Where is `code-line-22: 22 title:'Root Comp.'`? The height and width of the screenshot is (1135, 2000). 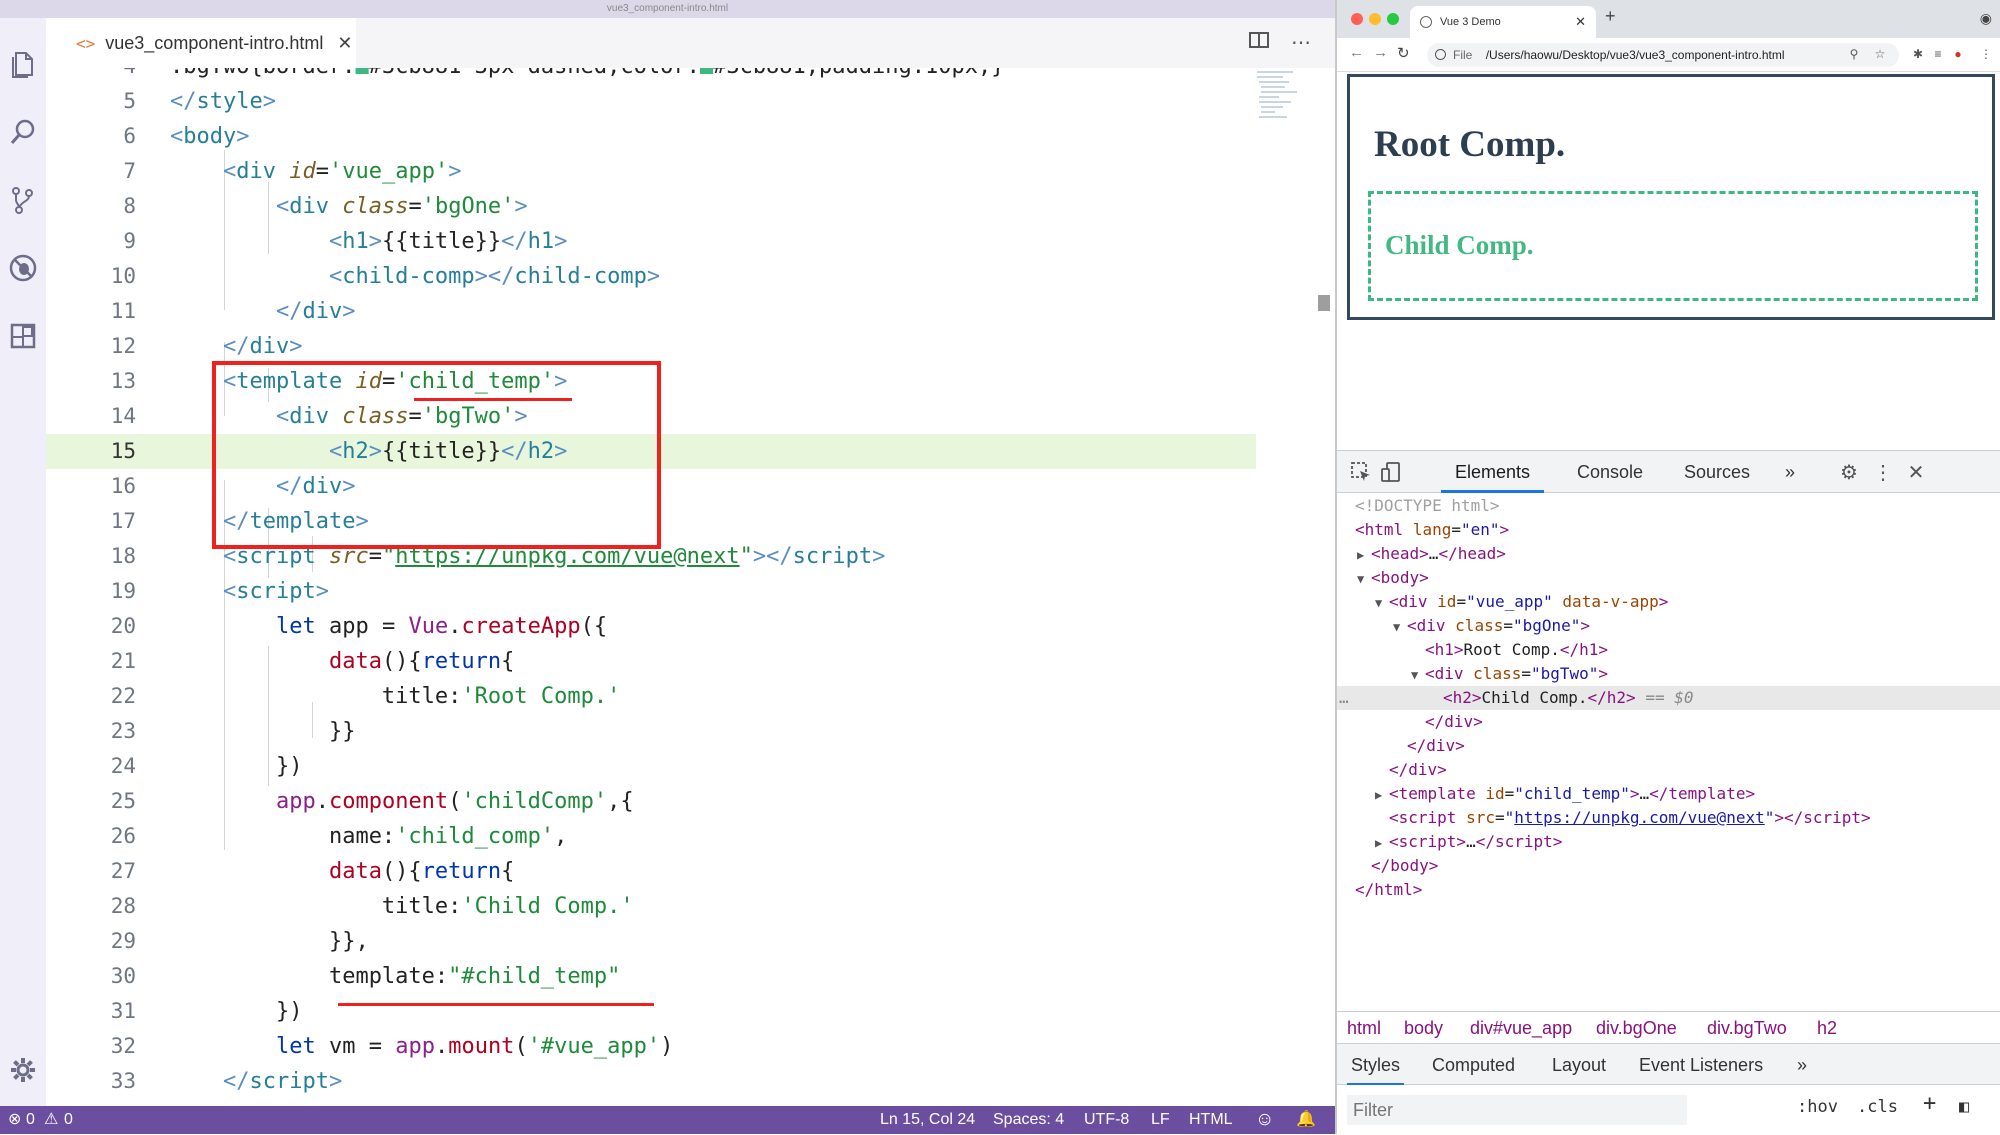
code-line-22: 22 title:'Root Comp.' is located at coordinates (365, 696).